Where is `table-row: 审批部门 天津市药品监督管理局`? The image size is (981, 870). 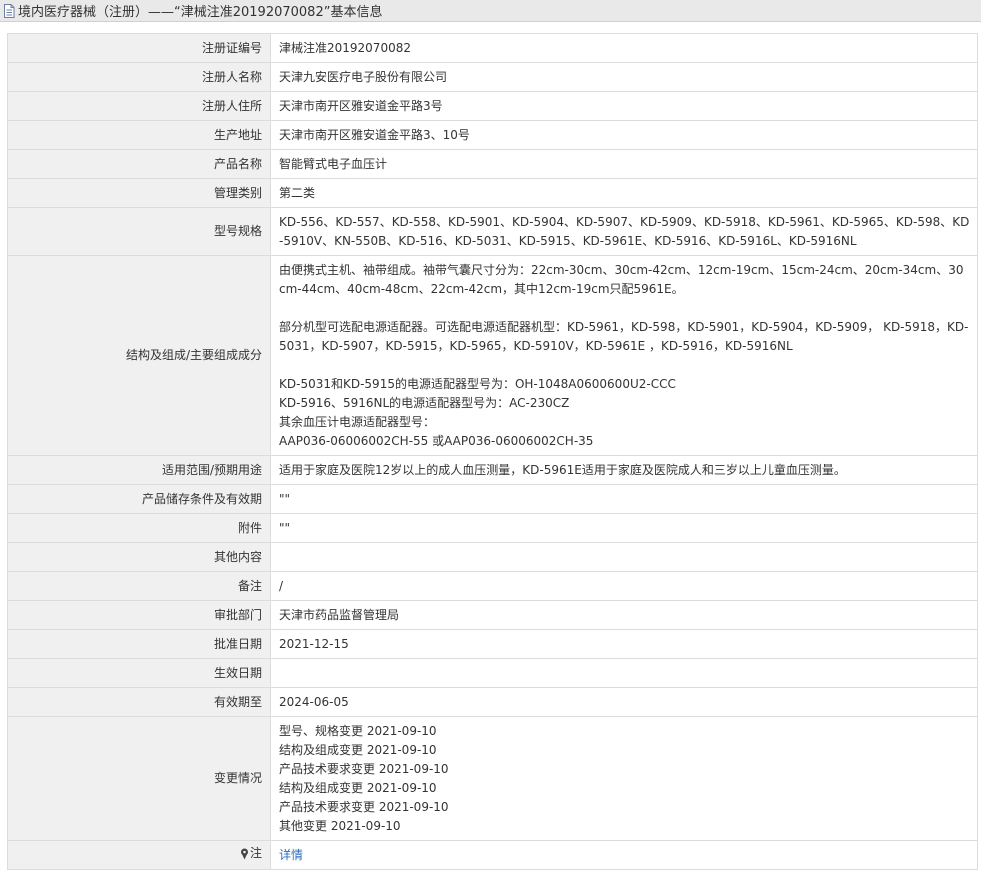
table-row: 审批部门 天津市药品监督管理局 is located at coordinates (492, 615).